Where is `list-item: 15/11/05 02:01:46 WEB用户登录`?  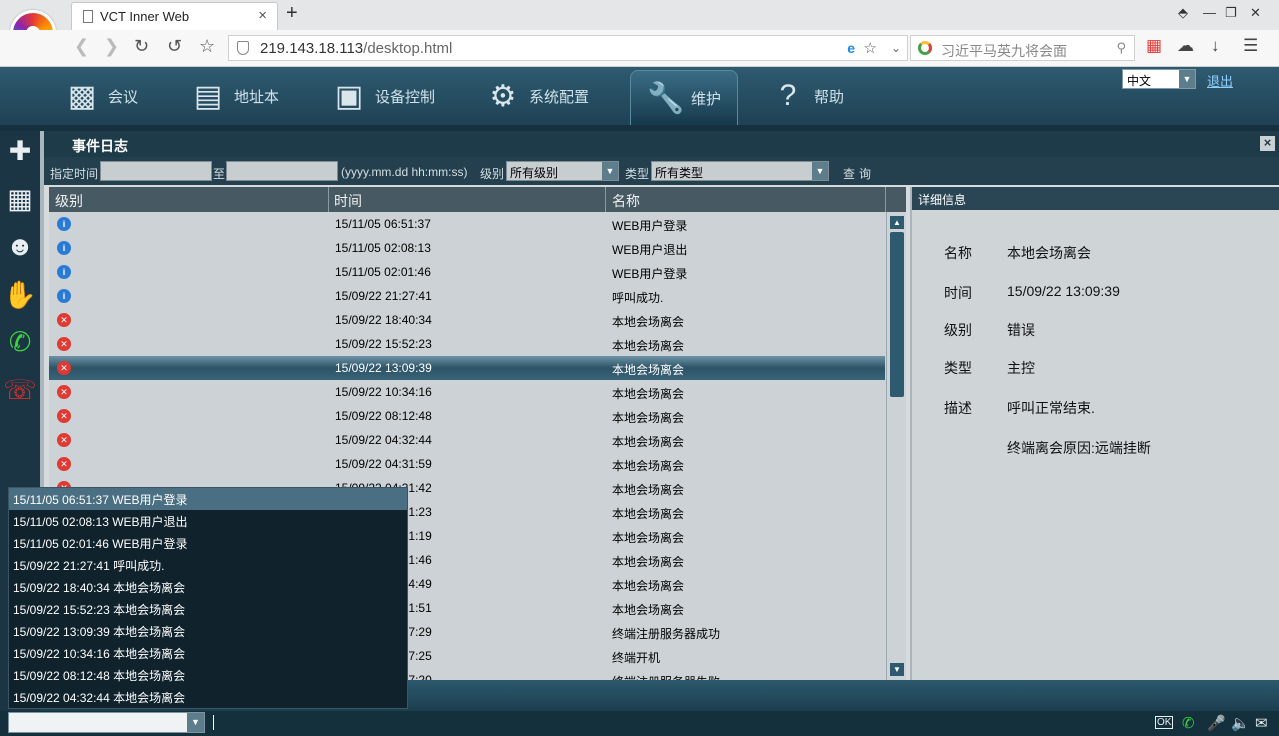
list-item: 15/11/05 02:01:46 WEB用户登录 is located at coordinates (208, 543).